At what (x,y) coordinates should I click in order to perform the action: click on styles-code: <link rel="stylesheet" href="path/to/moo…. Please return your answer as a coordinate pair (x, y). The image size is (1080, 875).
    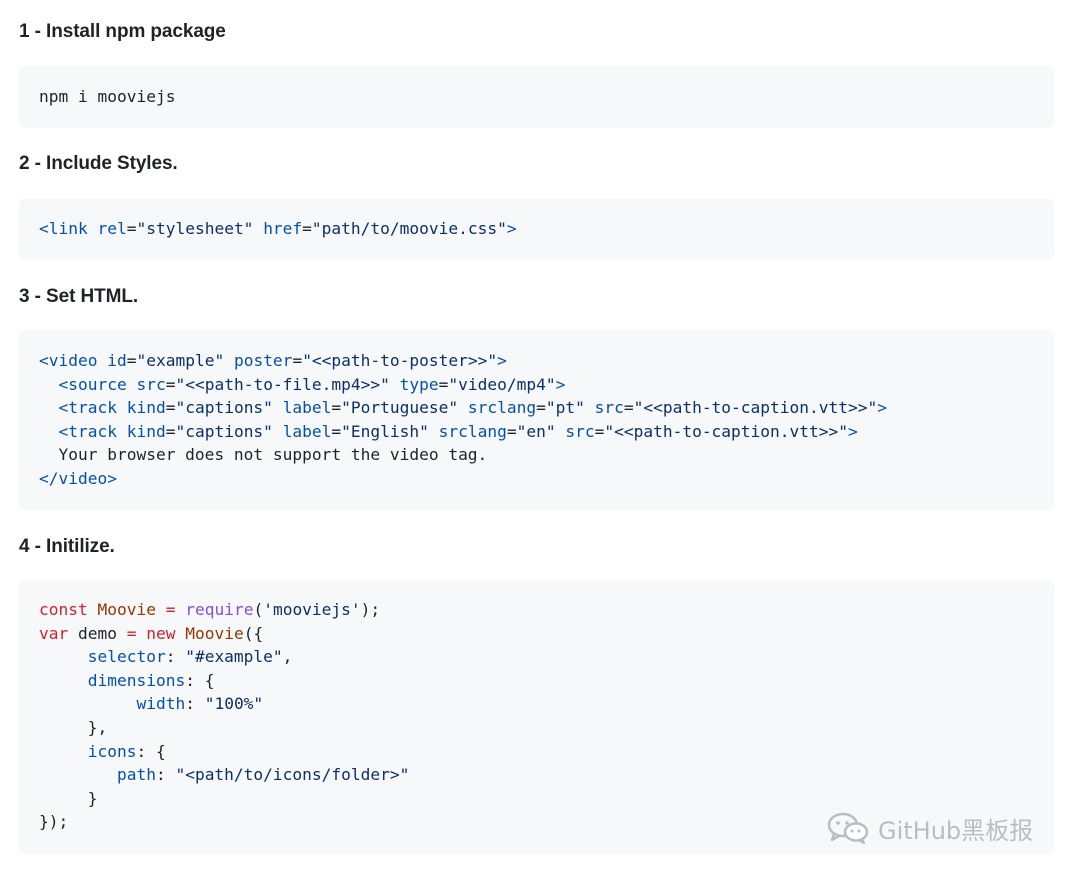
    Looking at the image, I should click on (278, 229).